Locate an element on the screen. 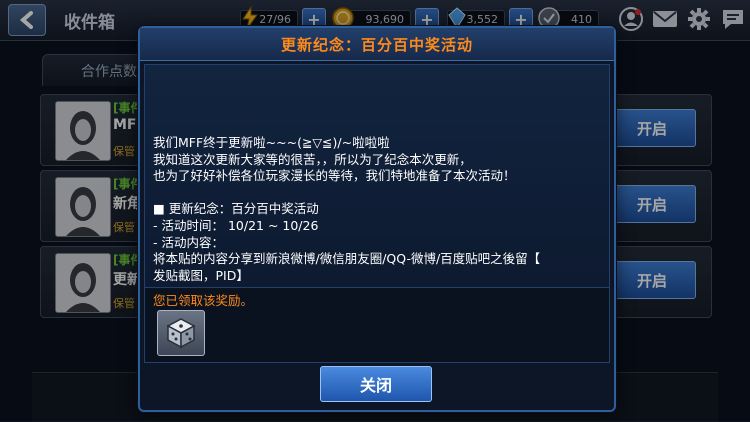  dice-icon is located at coordinates (181, 333).